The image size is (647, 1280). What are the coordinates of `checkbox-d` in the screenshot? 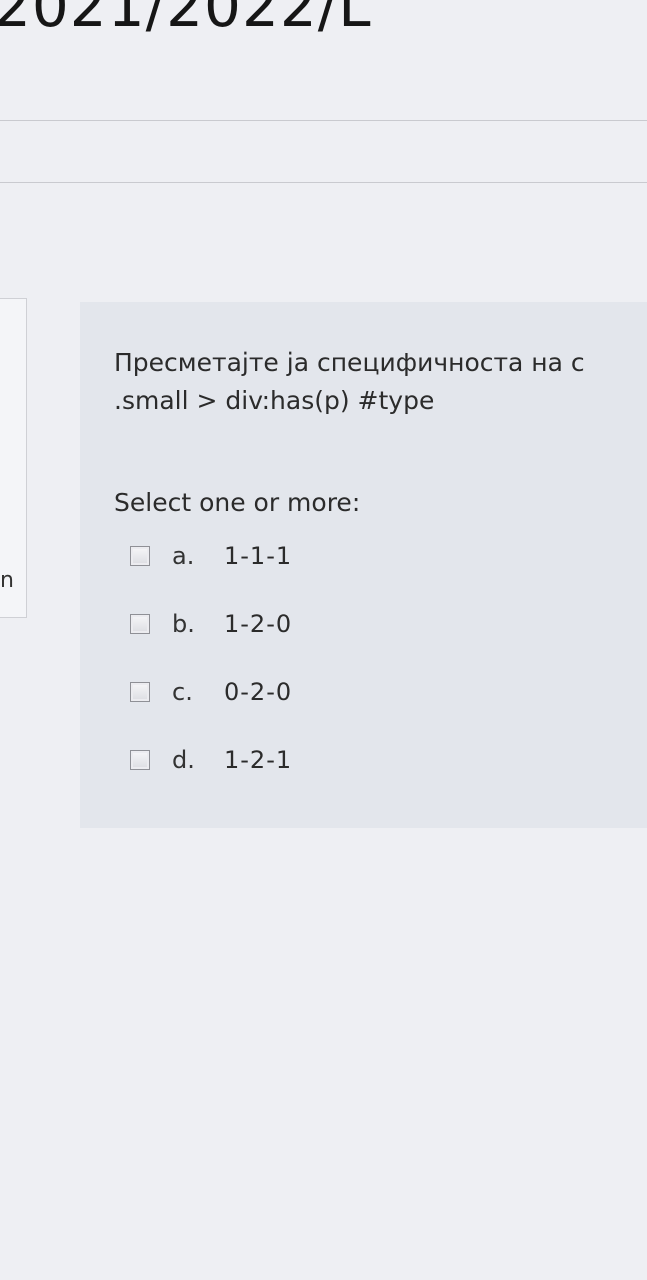 It's located at (140, 760).